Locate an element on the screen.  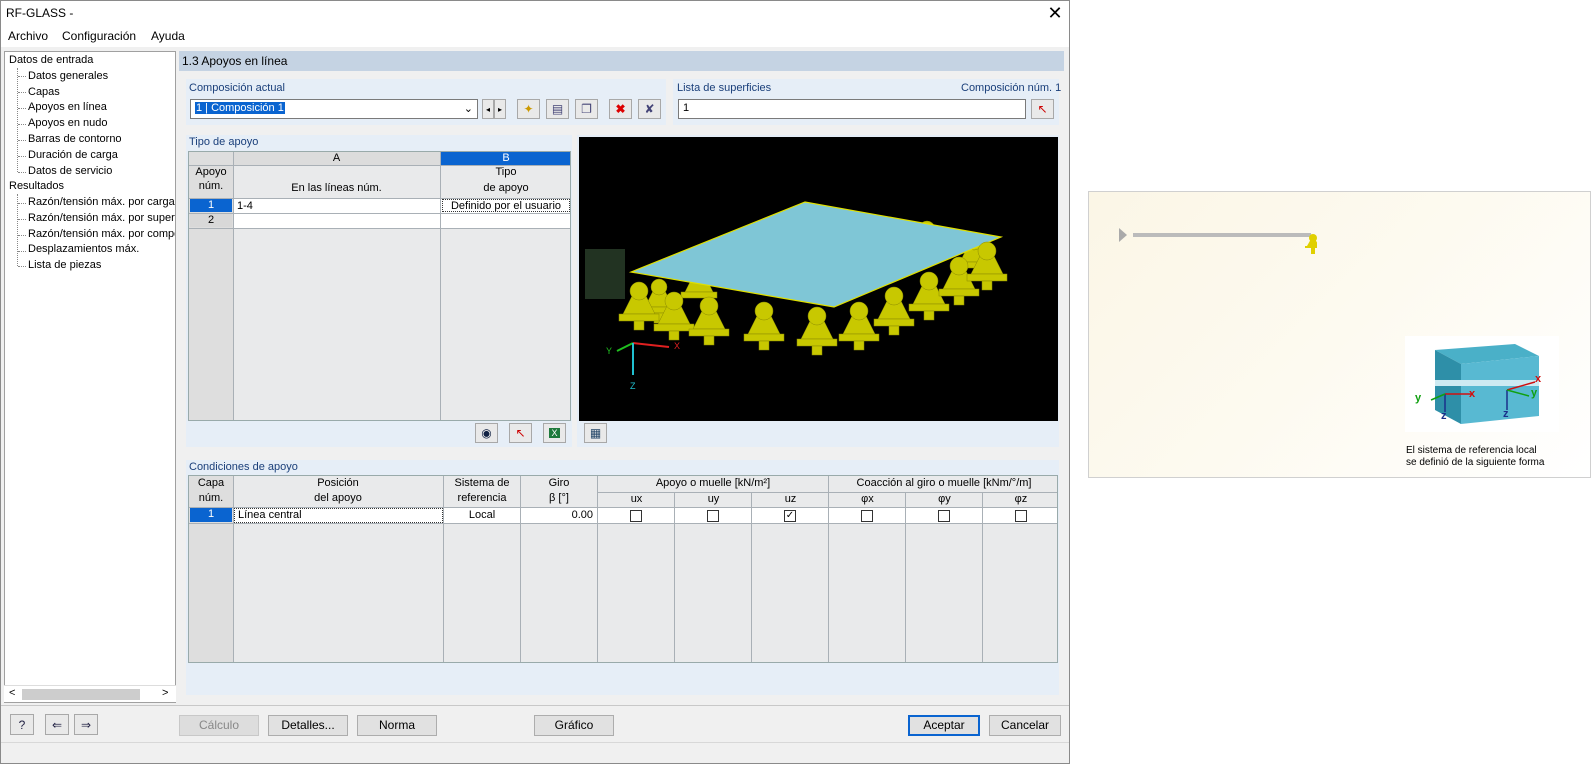
pick-surfaces-button: ↖ is located at coordinates (1042, 109).